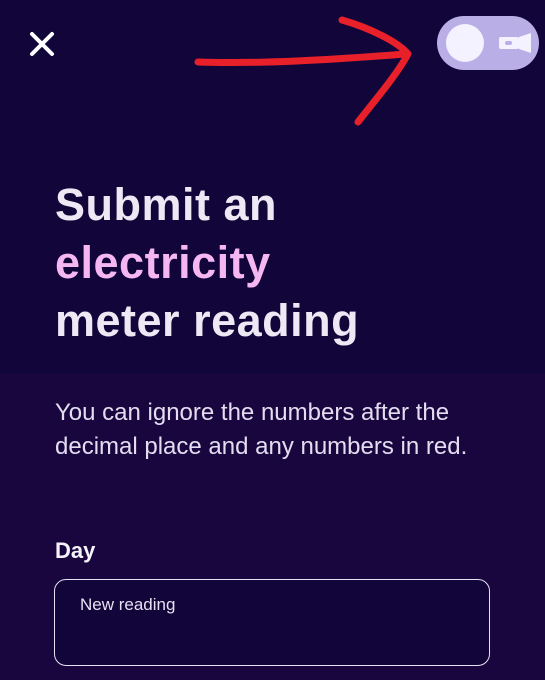 Image resolution: width=545 pixels, height=680 pixels. Describe the element at coordinates (515, 43) in the screenshot. I see `flashlight-icon` at that location.